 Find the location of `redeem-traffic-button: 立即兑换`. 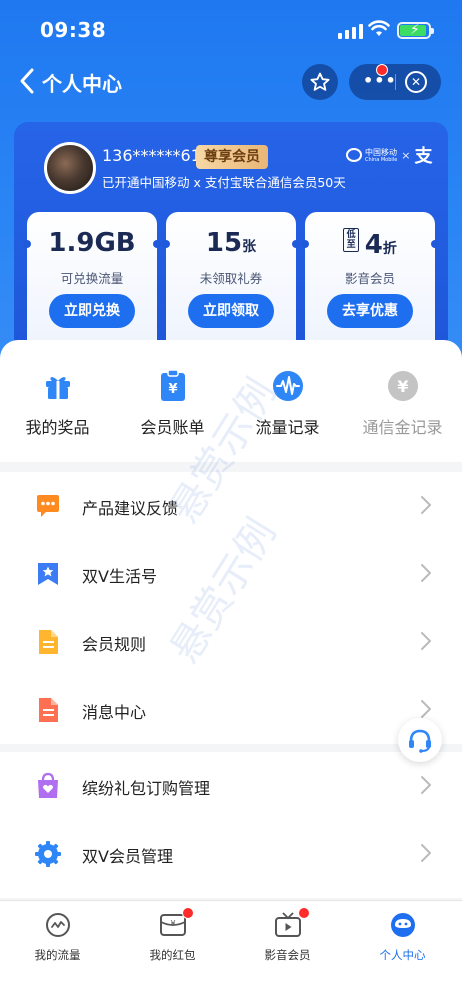

redeem-traffic-button: 立即兑换 is located at coordinates (92, 311).